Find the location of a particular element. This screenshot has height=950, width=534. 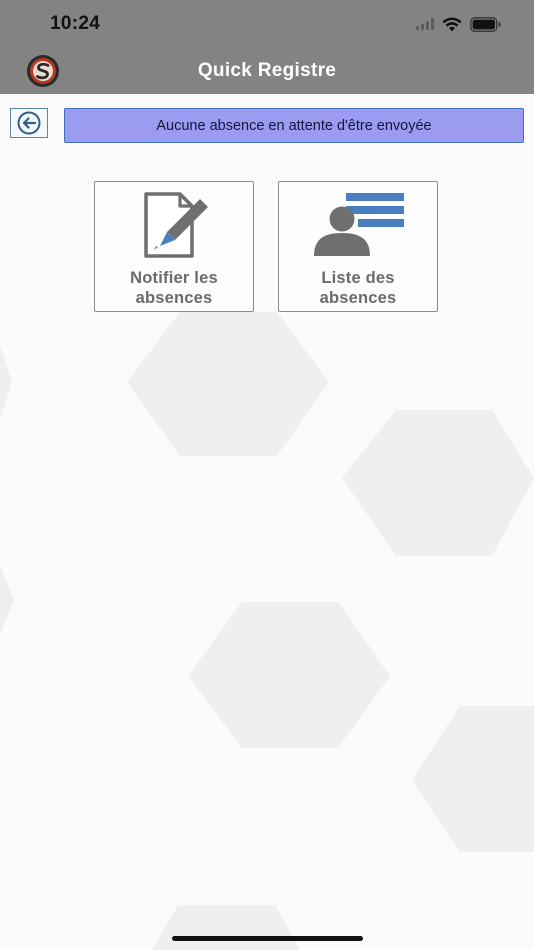

signal-icon is located at coordinates (425, 24).